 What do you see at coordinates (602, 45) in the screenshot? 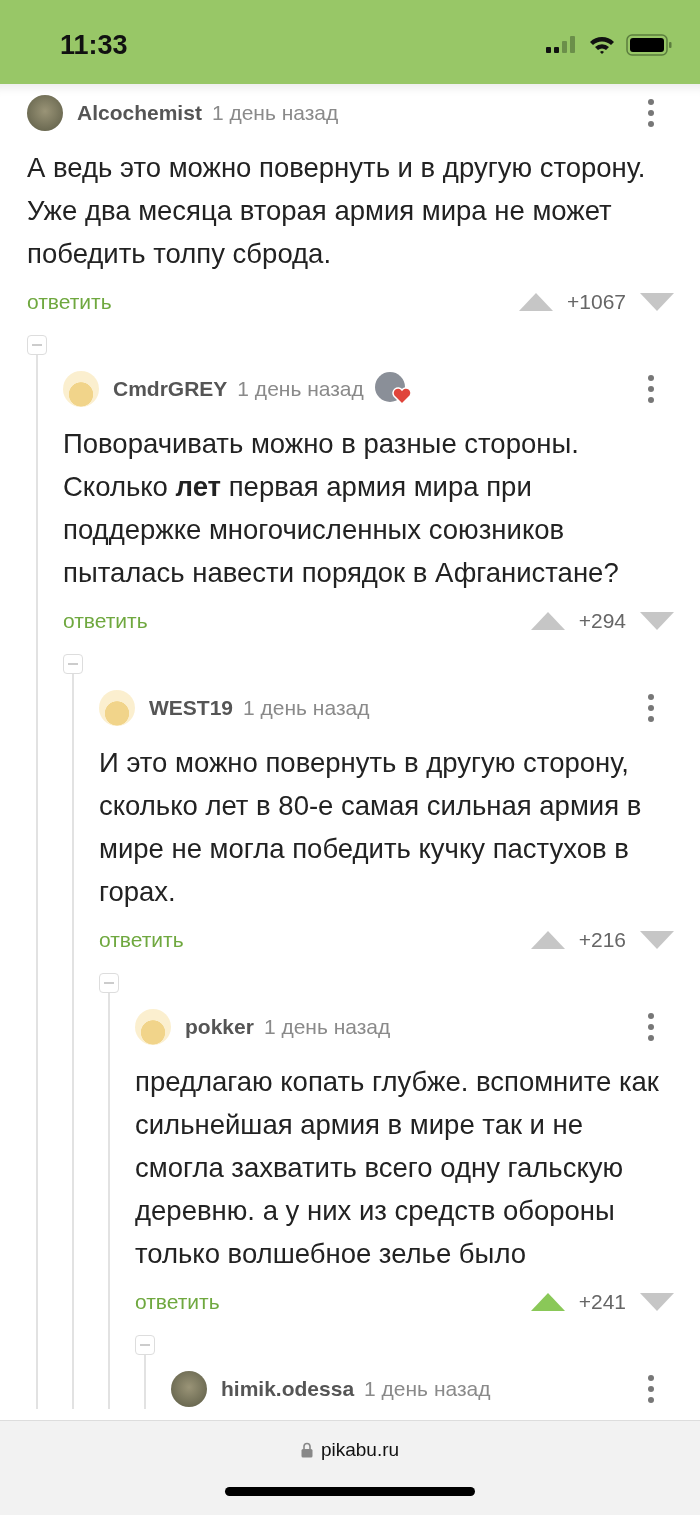
I see `wifi-icon` at bounding box center [602, 45].